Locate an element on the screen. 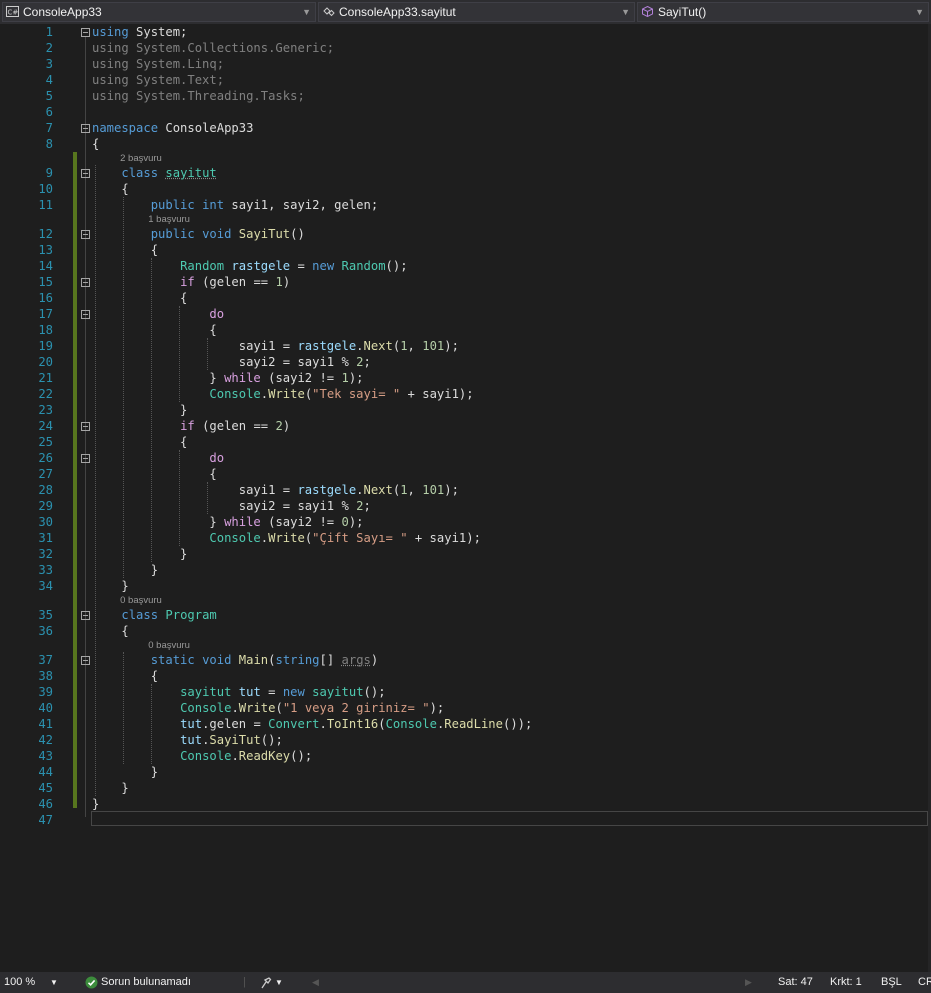 The height and width of the screenshot is (993, 931). code-text: using System.Threading.Tasks; is located at coordinates (198, 96).